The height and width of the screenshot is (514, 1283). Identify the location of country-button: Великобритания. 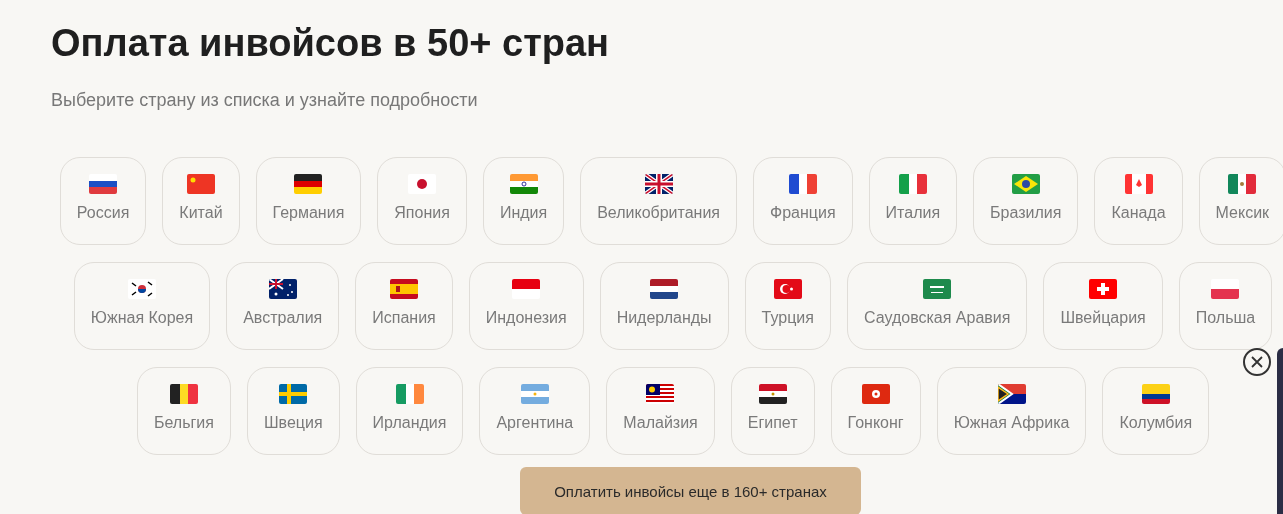
(659, 201).